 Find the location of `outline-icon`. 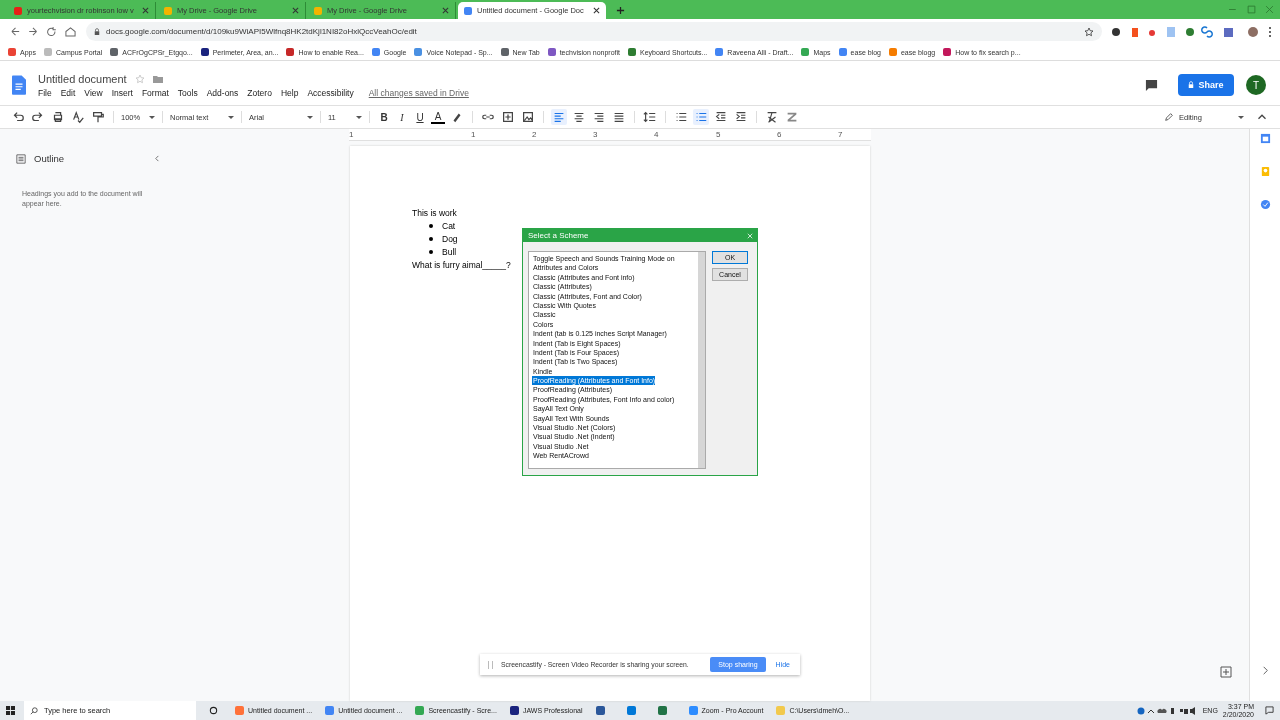

outline-icon is located at coordinates (21, 158).